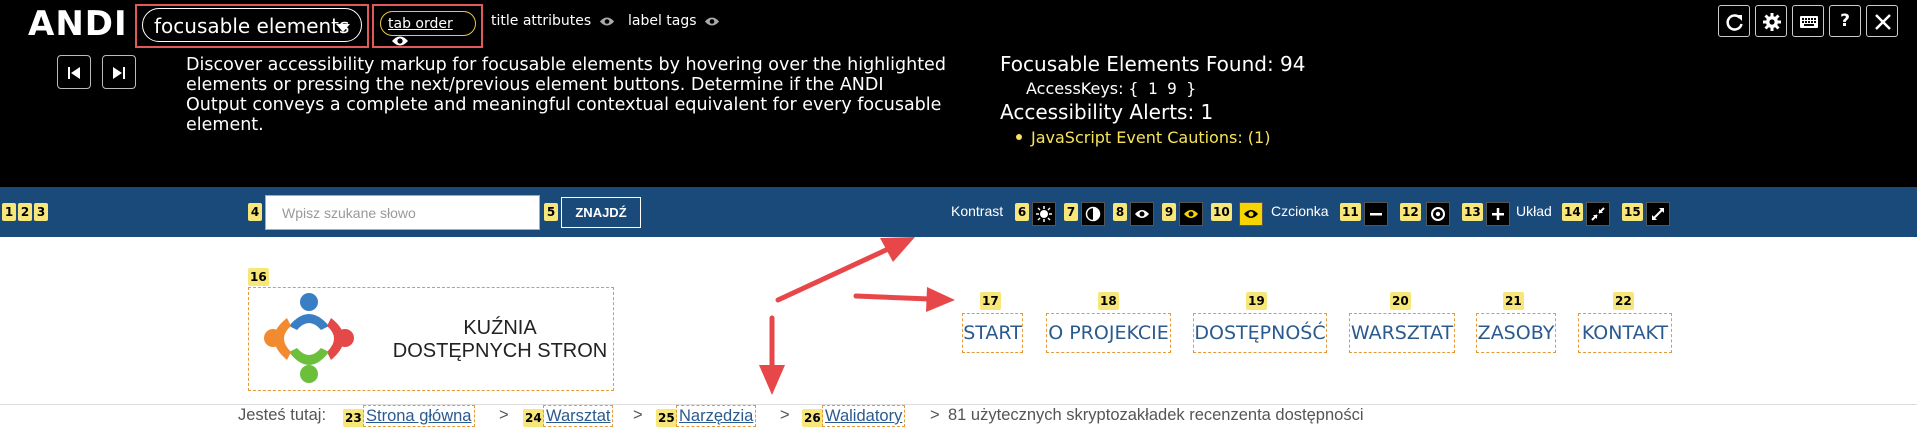  What do you see at coordinates (1350, 212) in the screenshot?
I see `focus-badge-11: 11` at bounding box center [1350, 212].